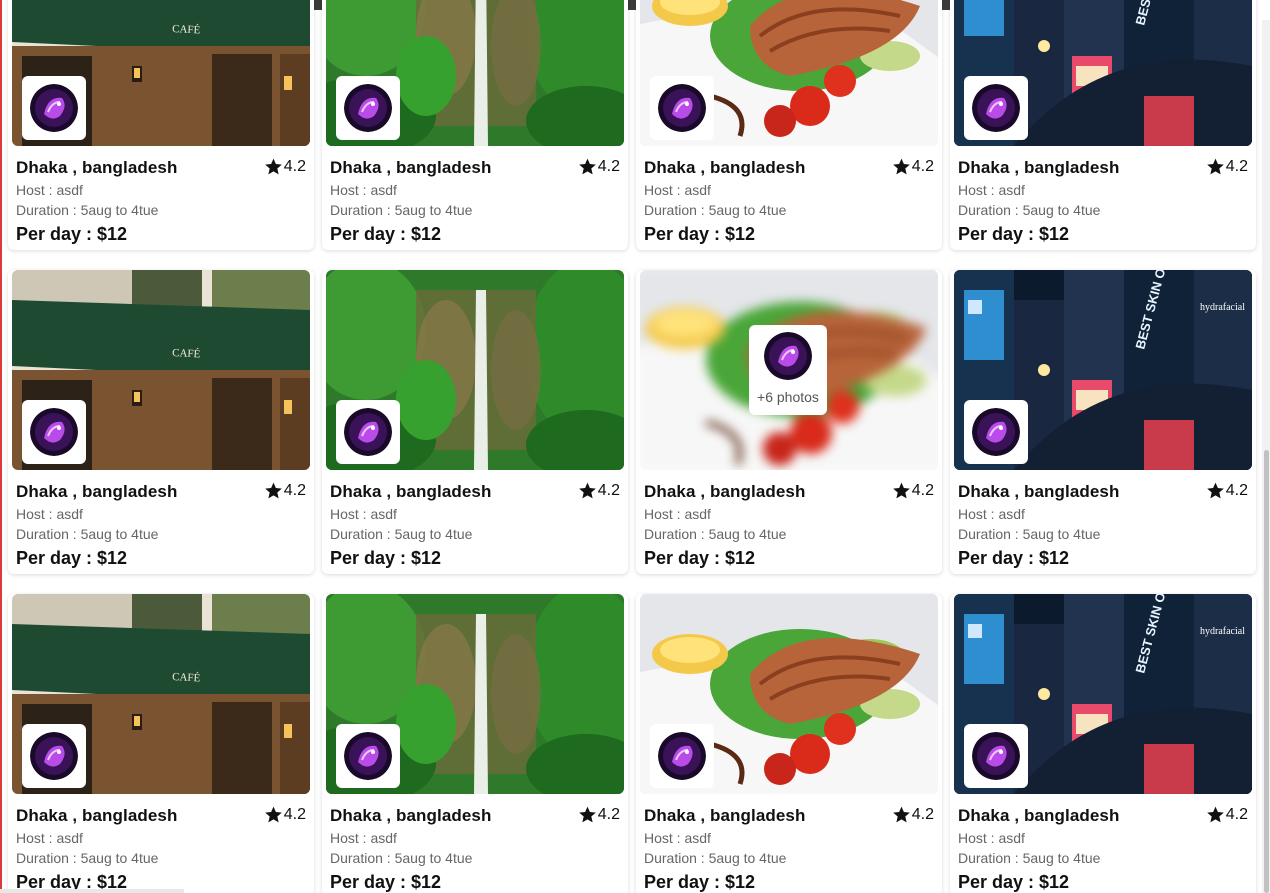  What do you see at coordinates (1, 446) in the screenshot?
I see `window-edge` at bounding box center [1, 446].